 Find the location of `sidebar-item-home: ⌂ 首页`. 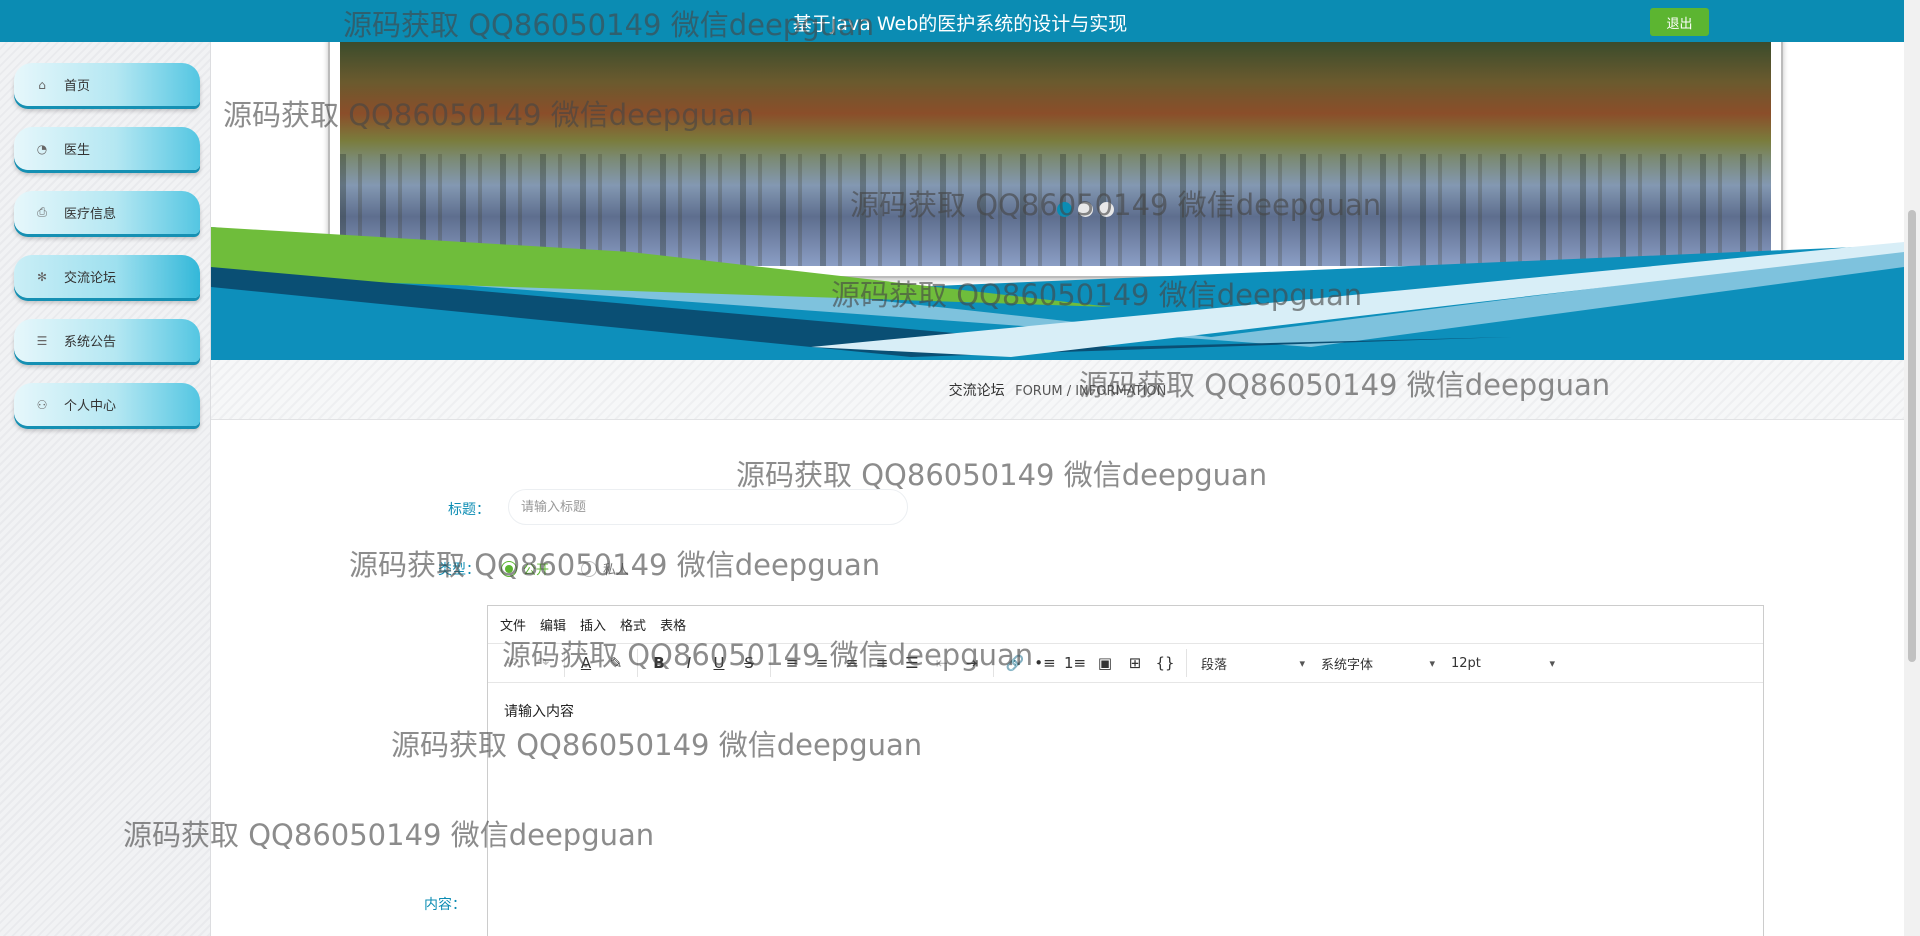

sidebar-item-home: ⌂ 首页 is located at coordinates (107, 84).